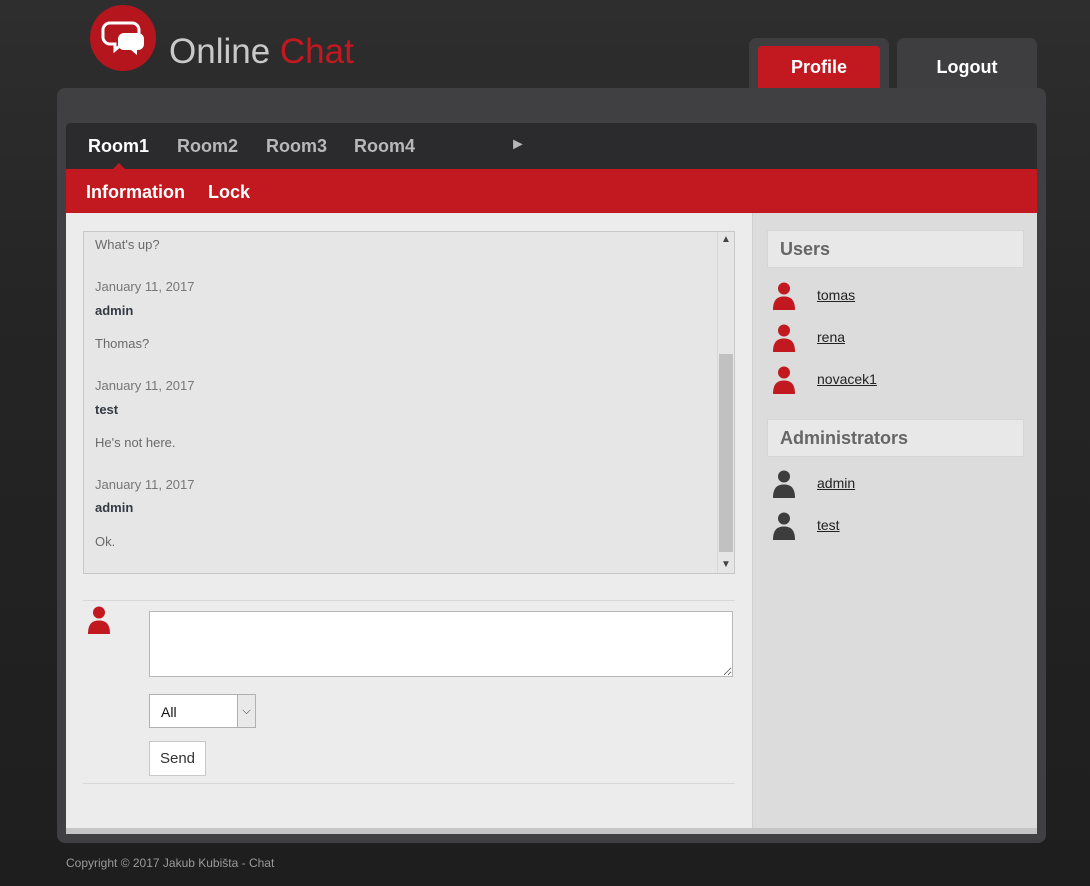 Image resolution: width=1090 pixels, height=886 pixels. What do you see at coordinates (726, 565) in the screenshot?
I see `scroll-down-arrow-icon: ▼` at bounding box center [726, 565].